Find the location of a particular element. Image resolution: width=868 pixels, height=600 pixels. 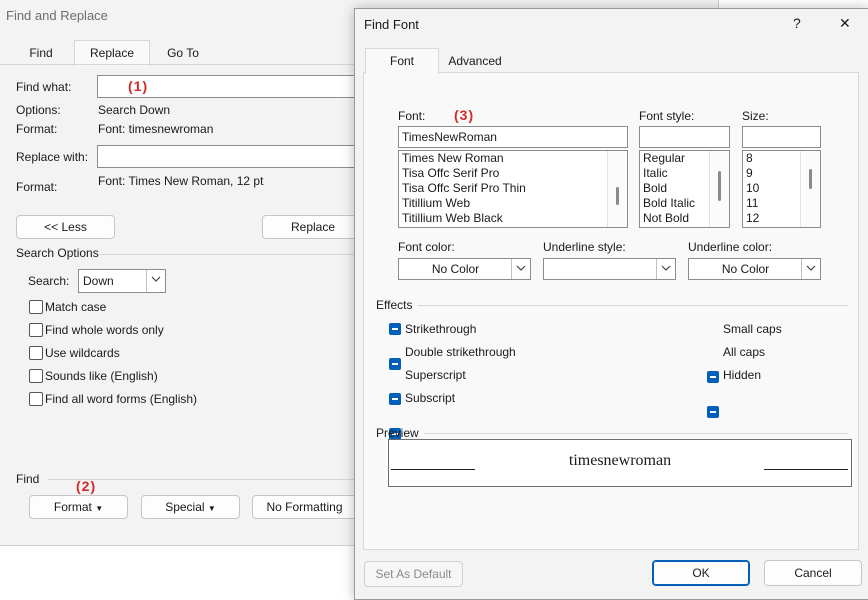

font-list-item: Titillium Web is located at coordinates (513, 203).